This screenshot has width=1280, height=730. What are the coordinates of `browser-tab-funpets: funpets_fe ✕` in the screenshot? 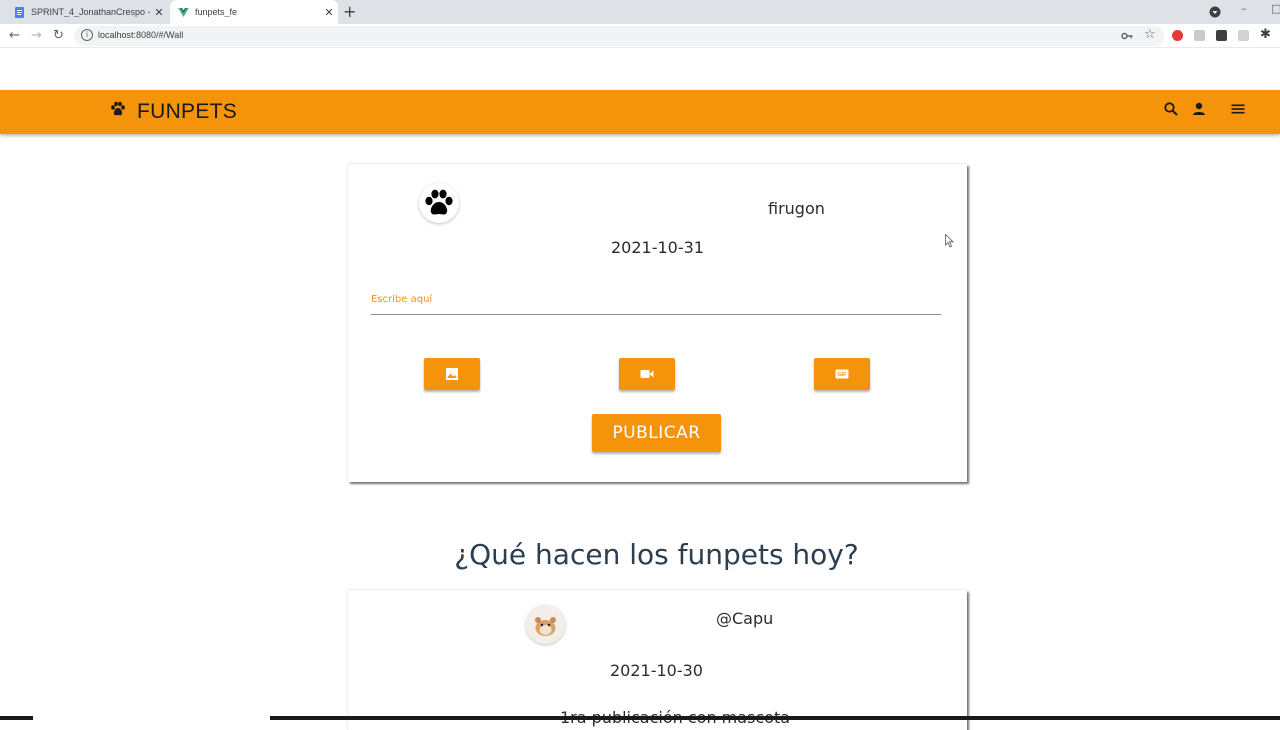 It's located at (254, 12).